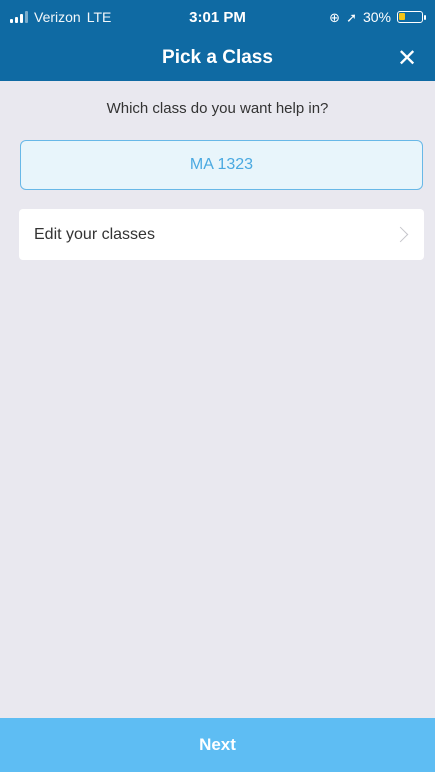  I want to click on network-label: LTE, so click(99, 17).